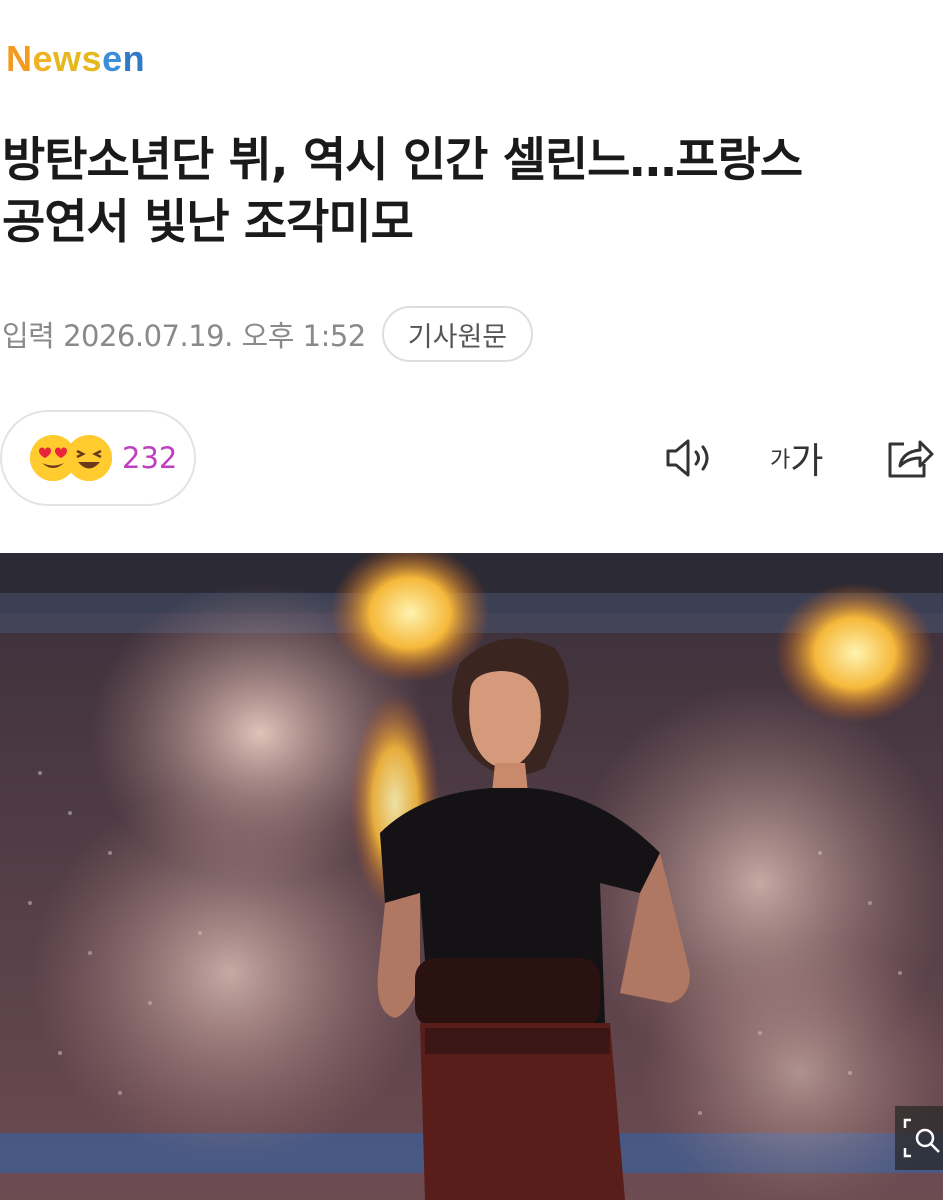  I want to click on font-size-button: 가가, so click(796, 458).